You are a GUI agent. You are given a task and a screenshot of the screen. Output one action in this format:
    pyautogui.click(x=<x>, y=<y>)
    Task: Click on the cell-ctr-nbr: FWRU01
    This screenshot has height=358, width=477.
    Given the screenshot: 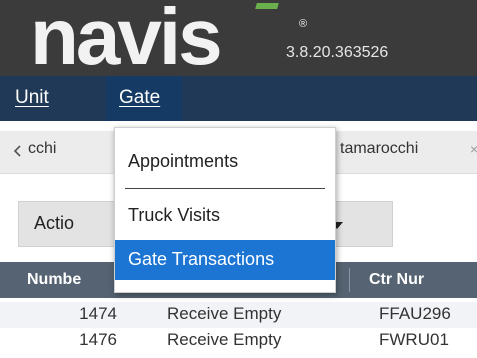 What is the action you would take?
    pyautogui.click(x=414, y=339)
    